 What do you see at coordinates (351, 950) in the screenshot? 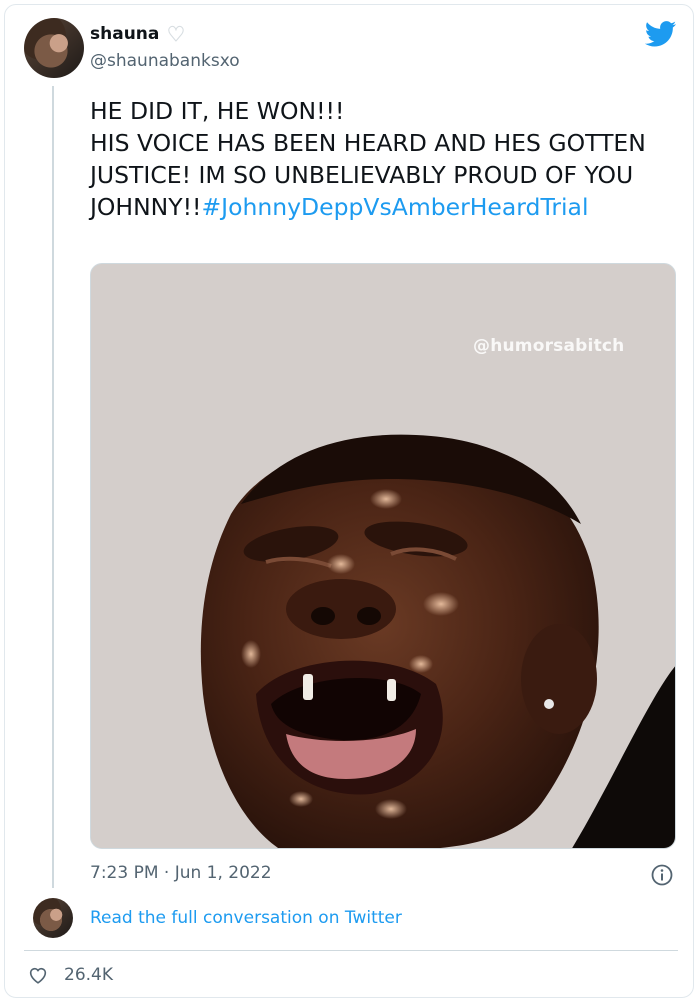
I see `footer-divider` at bounding box center [351, 950].